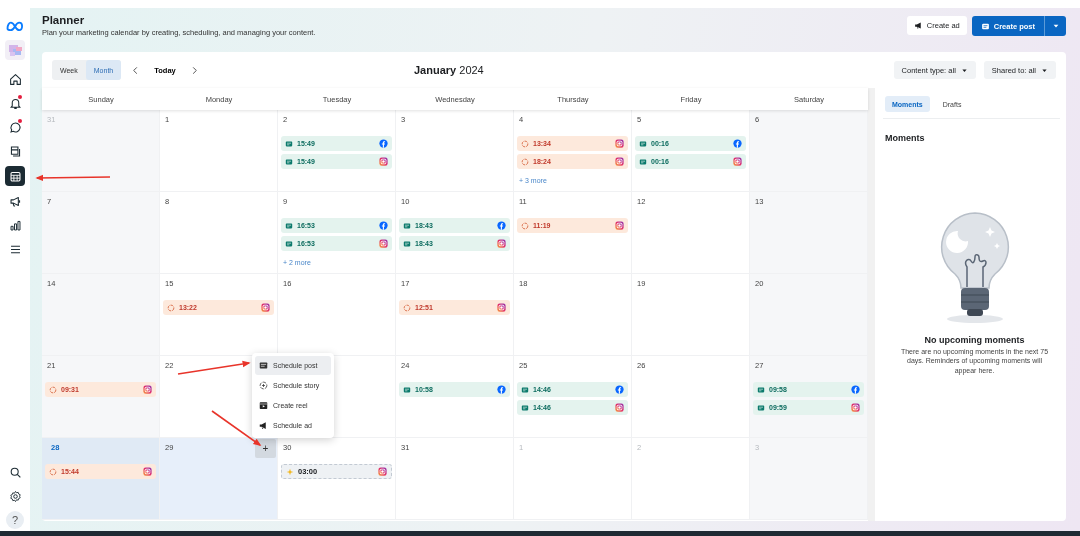  Describe the element at coordinates (15, 127) in the screenshot. I see `chat-bubble-icon` at that location.